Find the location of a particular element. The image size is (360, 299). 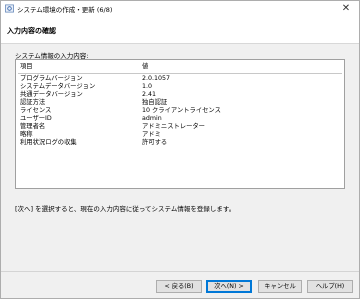

info-row: 利用状況ログの収集 許可する is located at coordinates (180, 143).